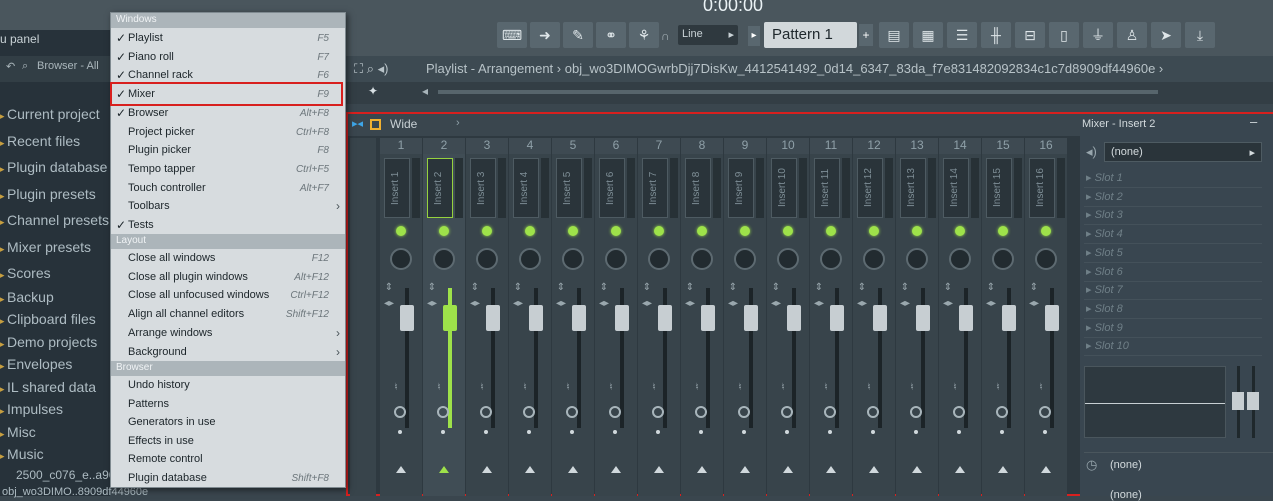 The width and height of the screenshot is (1273, 501). What do you see at coordinates (708, 35) in the screenshot?
I see `snap-select: Line ▸` at bounding box center [708, 35].